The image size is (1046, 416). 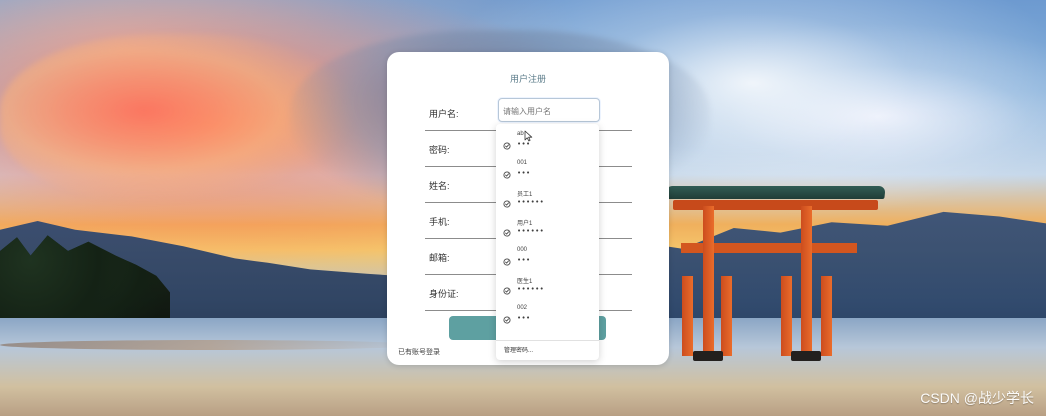 What do you see at coordinates (547, 225) in the screenshot?
I see `autocomplete-item: 用户1 ••••••` at bounding box center [547, 225].